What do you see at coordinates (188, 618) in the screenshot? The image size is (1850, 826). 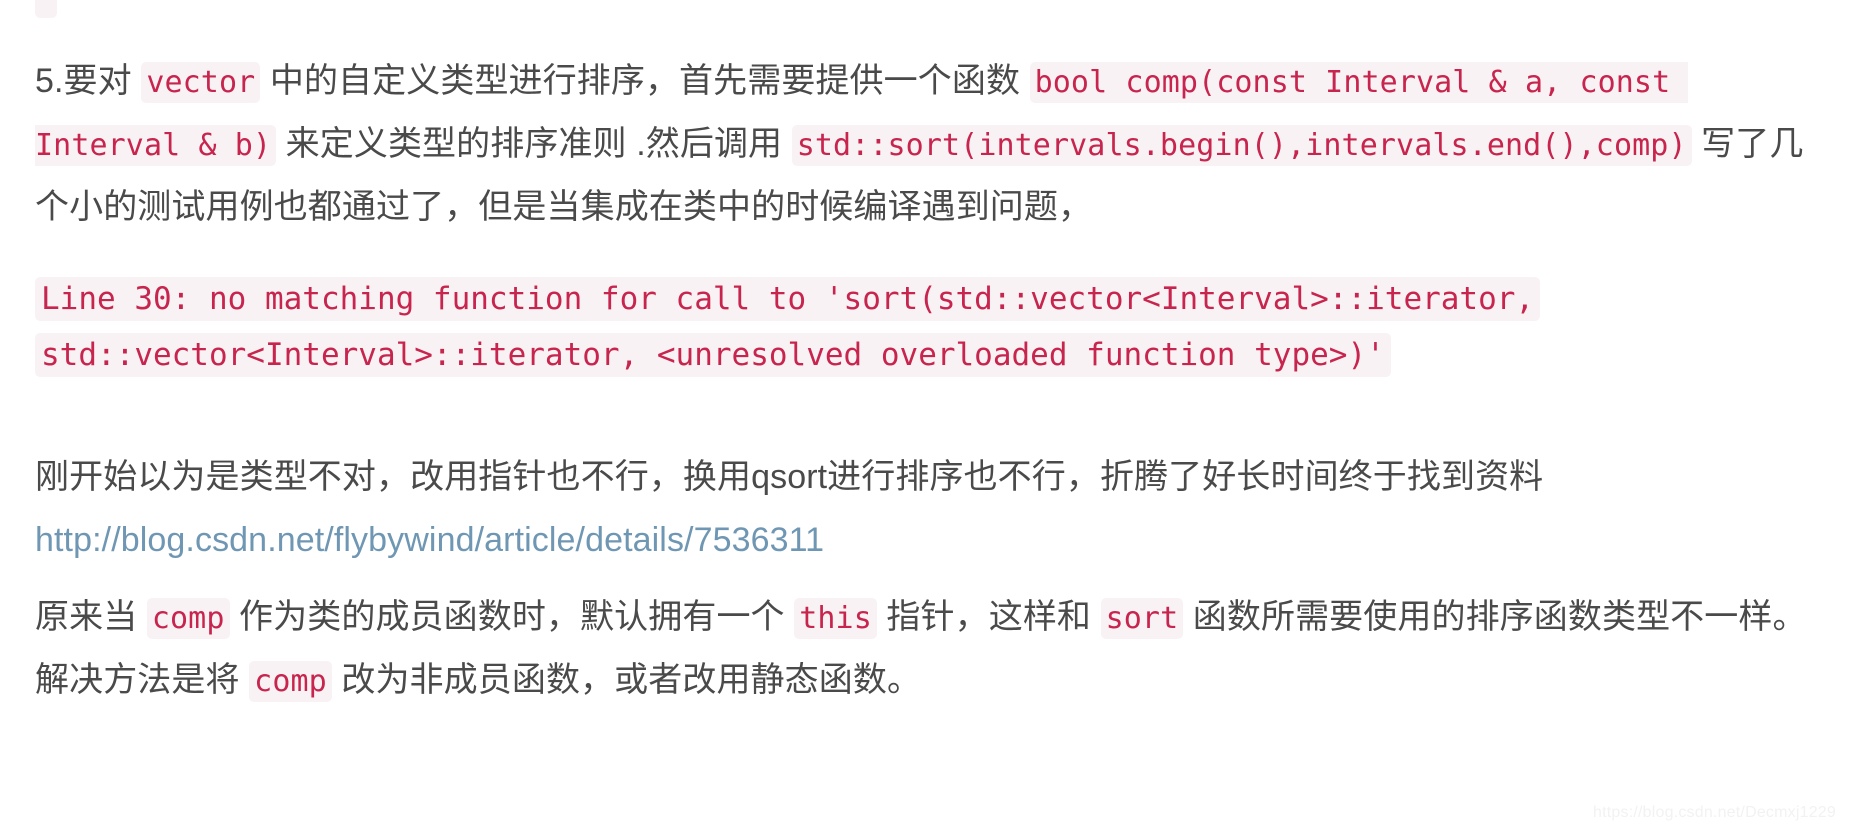 I see `inline-code-comp-1: comp` at bounding box center [188, 618].